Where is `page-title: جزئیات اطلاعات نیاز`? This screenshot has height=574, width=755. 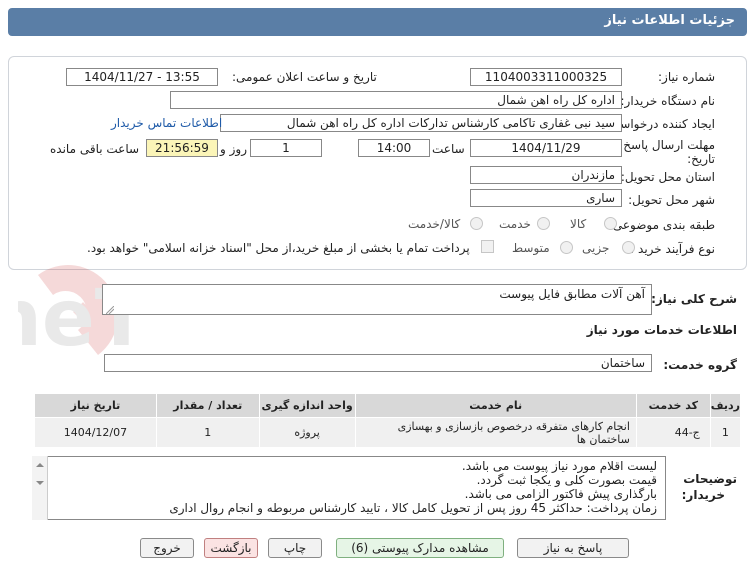
page-title: جزئیات اطلاعات نیاز is located at coordinates (669, 20).